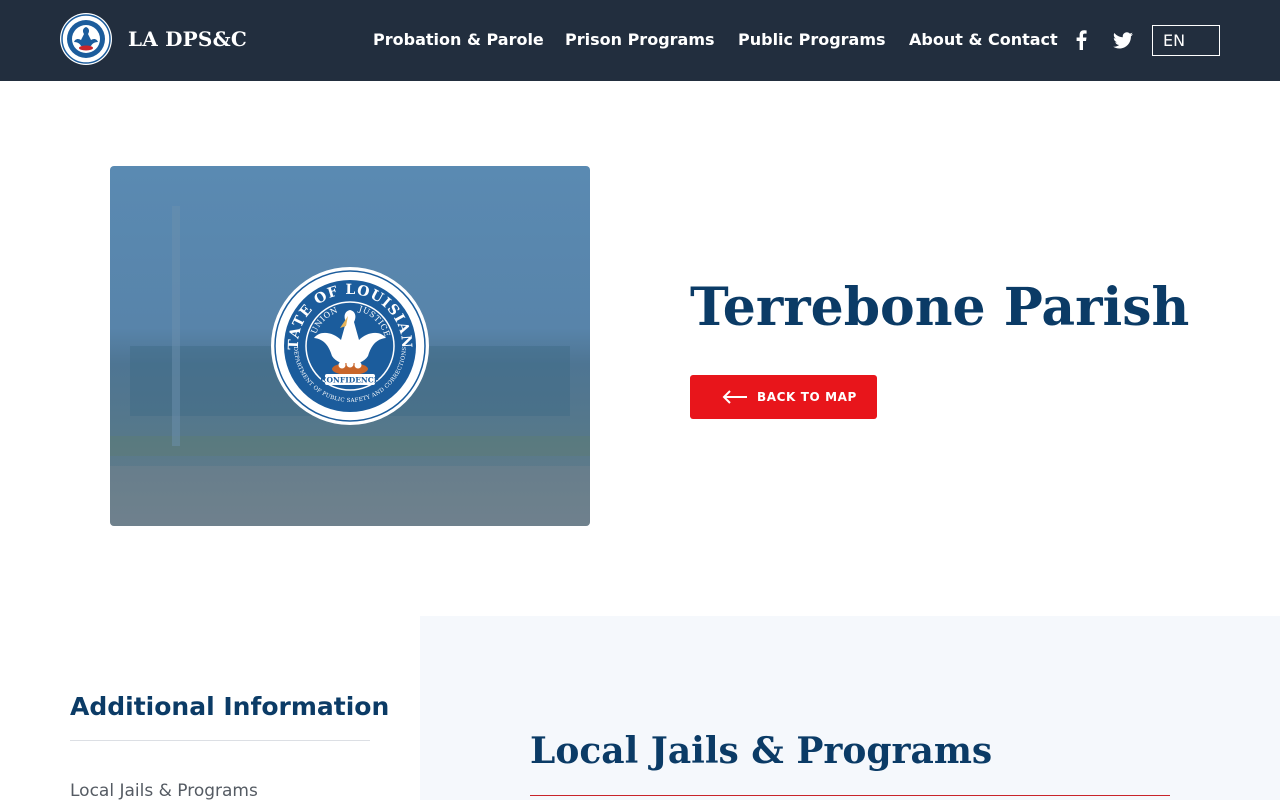 This screenshot has height=800, width=1280. I want to click on back-to-map-button: BACK TO MAP, so click(783, 397).